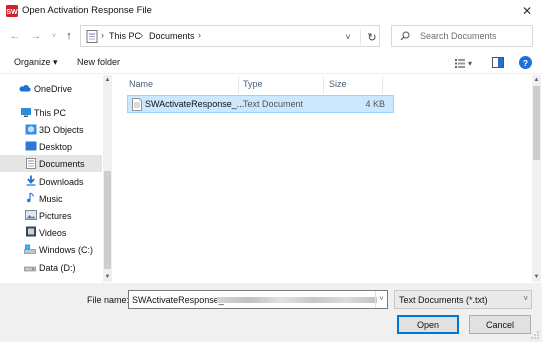  Describe the element at coordinates (297, 300) in the screenshot. I see `redacted-text` at that location.